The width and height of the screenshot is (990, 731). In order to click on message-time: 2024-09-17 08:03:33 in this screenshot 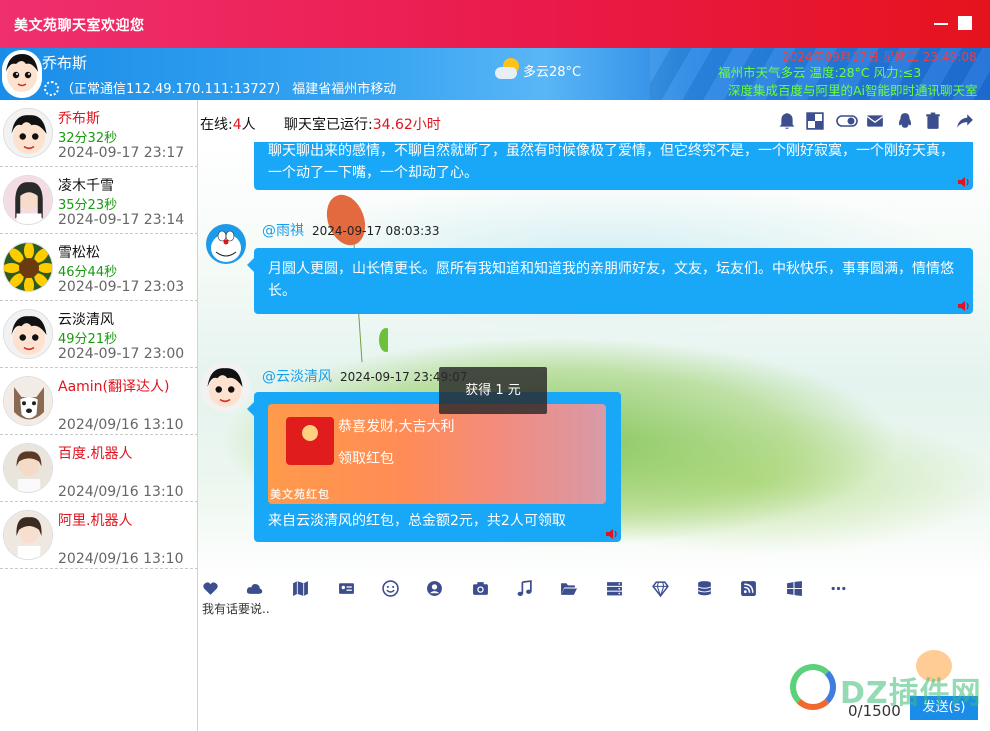, I will do `click(376, 231)`.